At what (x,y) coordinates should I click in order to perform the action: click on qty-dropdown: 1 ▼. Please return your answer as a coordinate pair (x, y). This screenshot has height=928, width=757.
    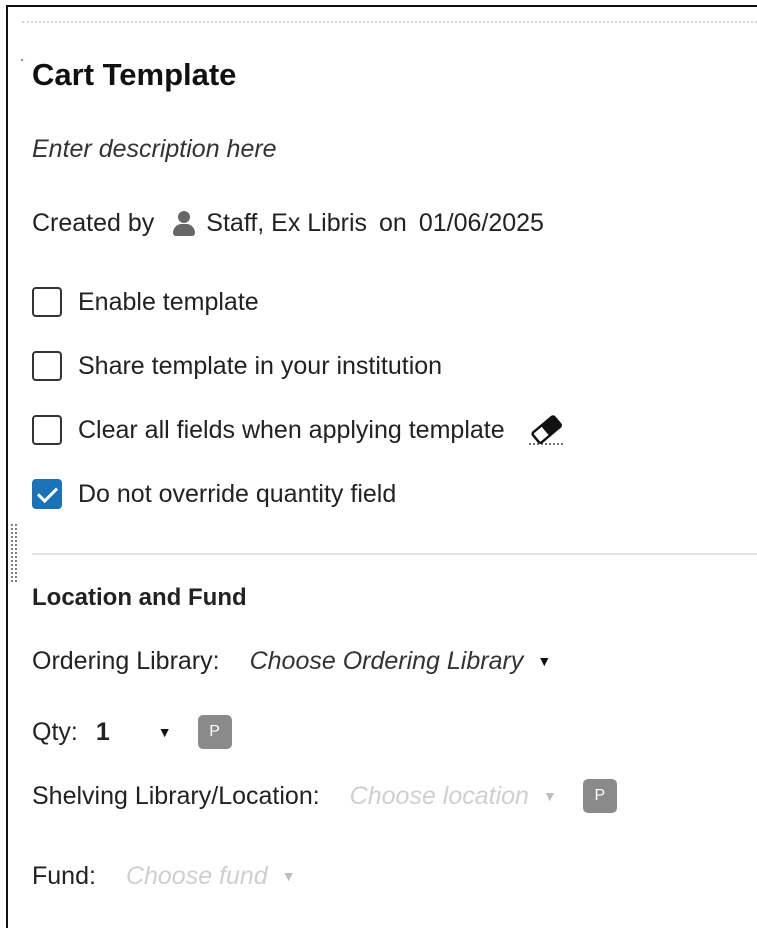
    Looking at the image, I should click on (125, 732).